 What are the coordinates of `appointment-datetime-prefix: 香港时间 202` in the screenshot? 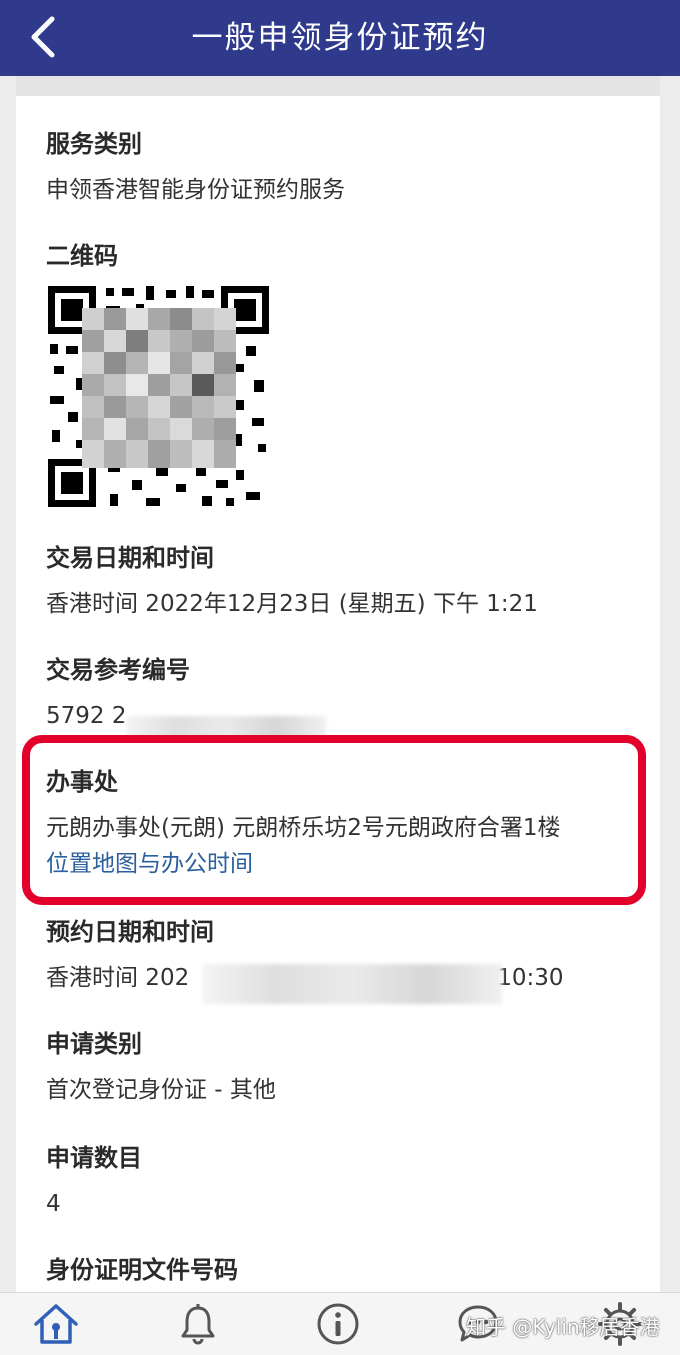 It's located at (118, 978).